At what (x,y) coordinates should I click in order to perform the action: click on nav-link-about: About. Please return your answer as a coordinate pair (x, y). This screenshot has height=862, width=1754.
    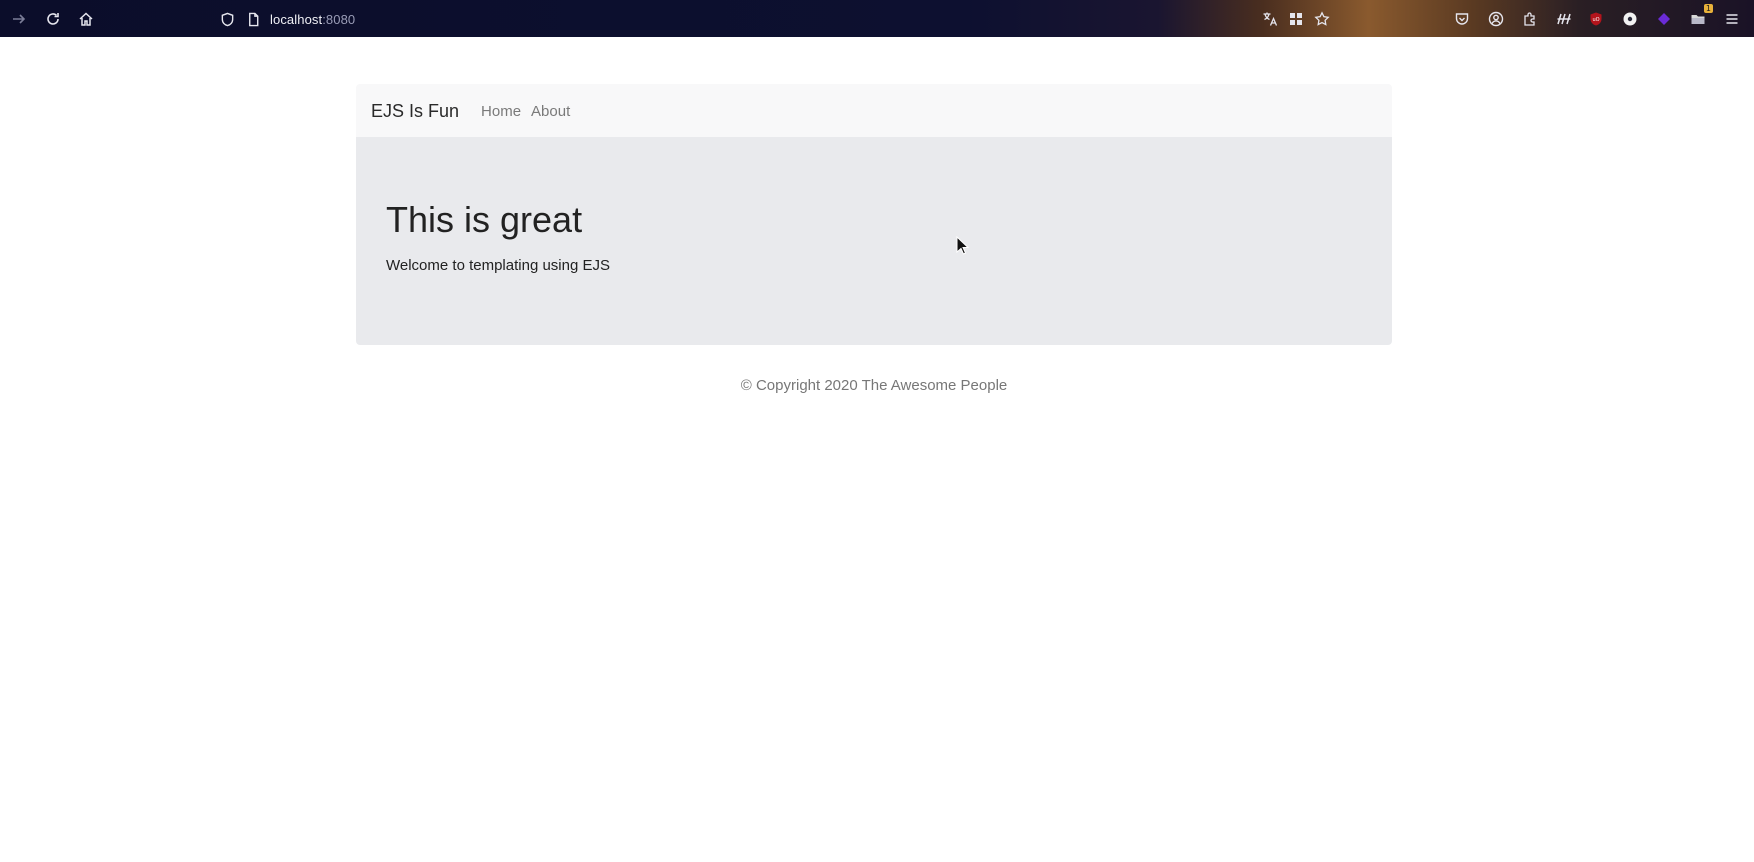
    Looking at the image, I should click on (550, 111).